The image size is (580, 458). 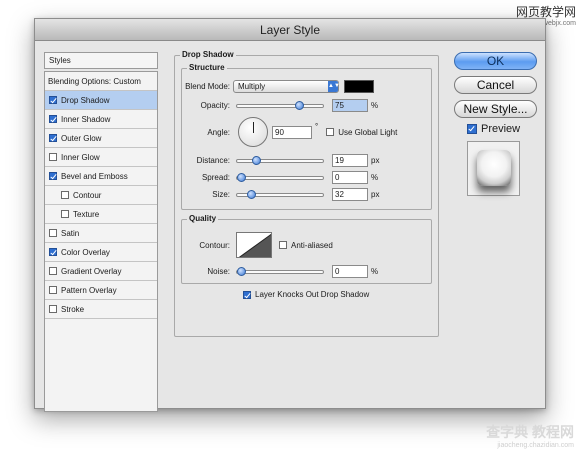 I want to click on style-item-label: Color Overlay, so click(x=85, y=252).